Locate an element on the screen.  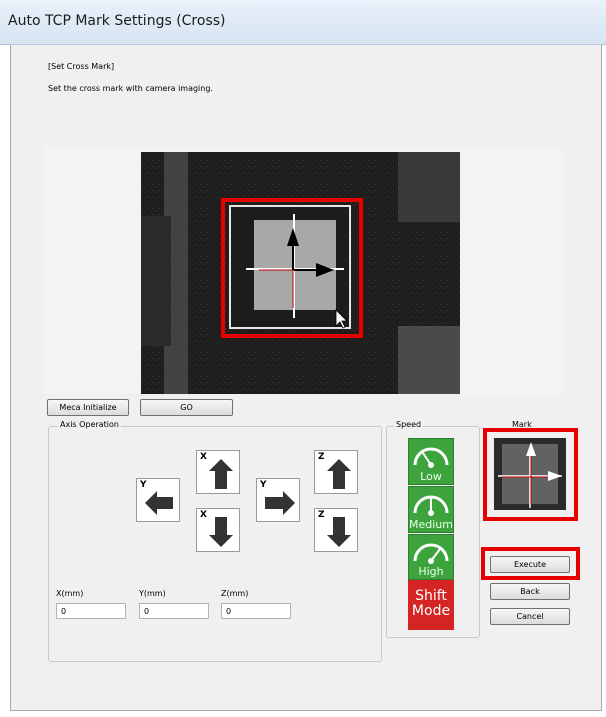
x-mm-field is located at coordinates (91, 611).